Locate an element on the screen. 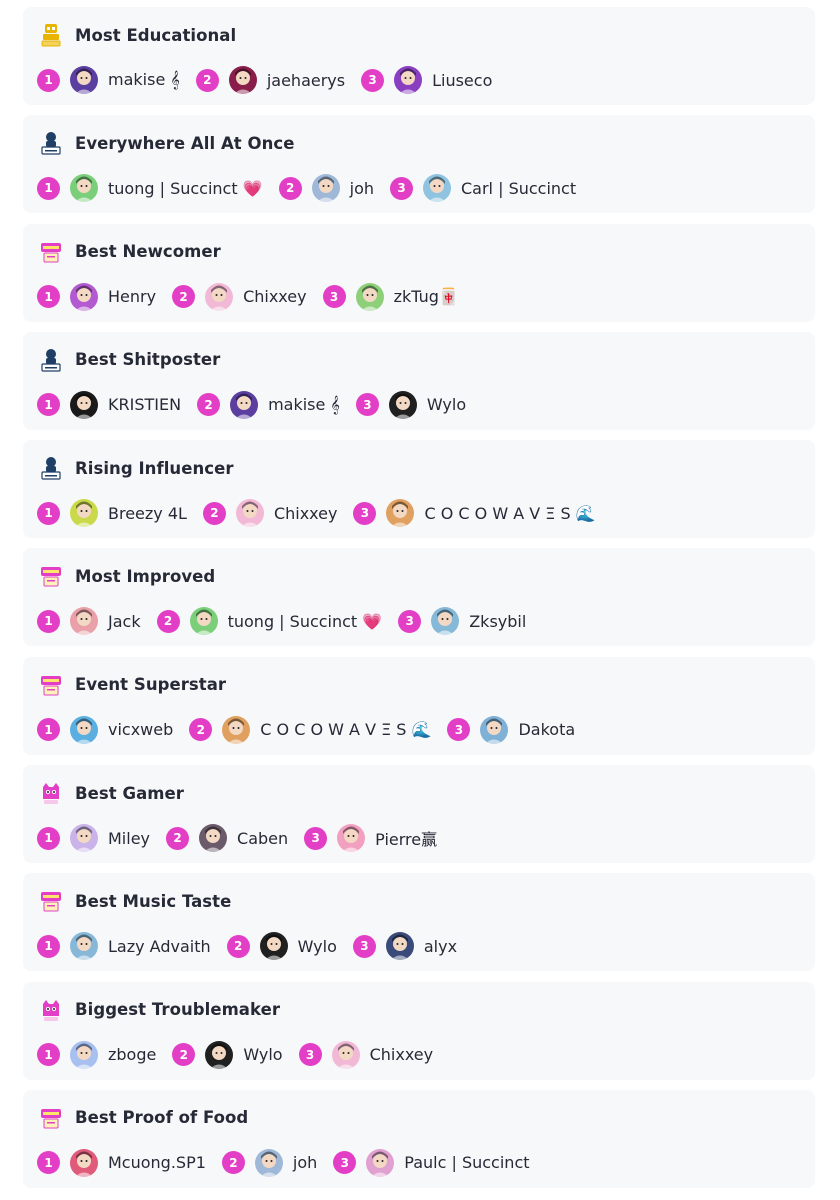 The height and width of the screenshot is (1200, 840). winner-entry: 3 Zksybil is located at coordinates (462, 621).